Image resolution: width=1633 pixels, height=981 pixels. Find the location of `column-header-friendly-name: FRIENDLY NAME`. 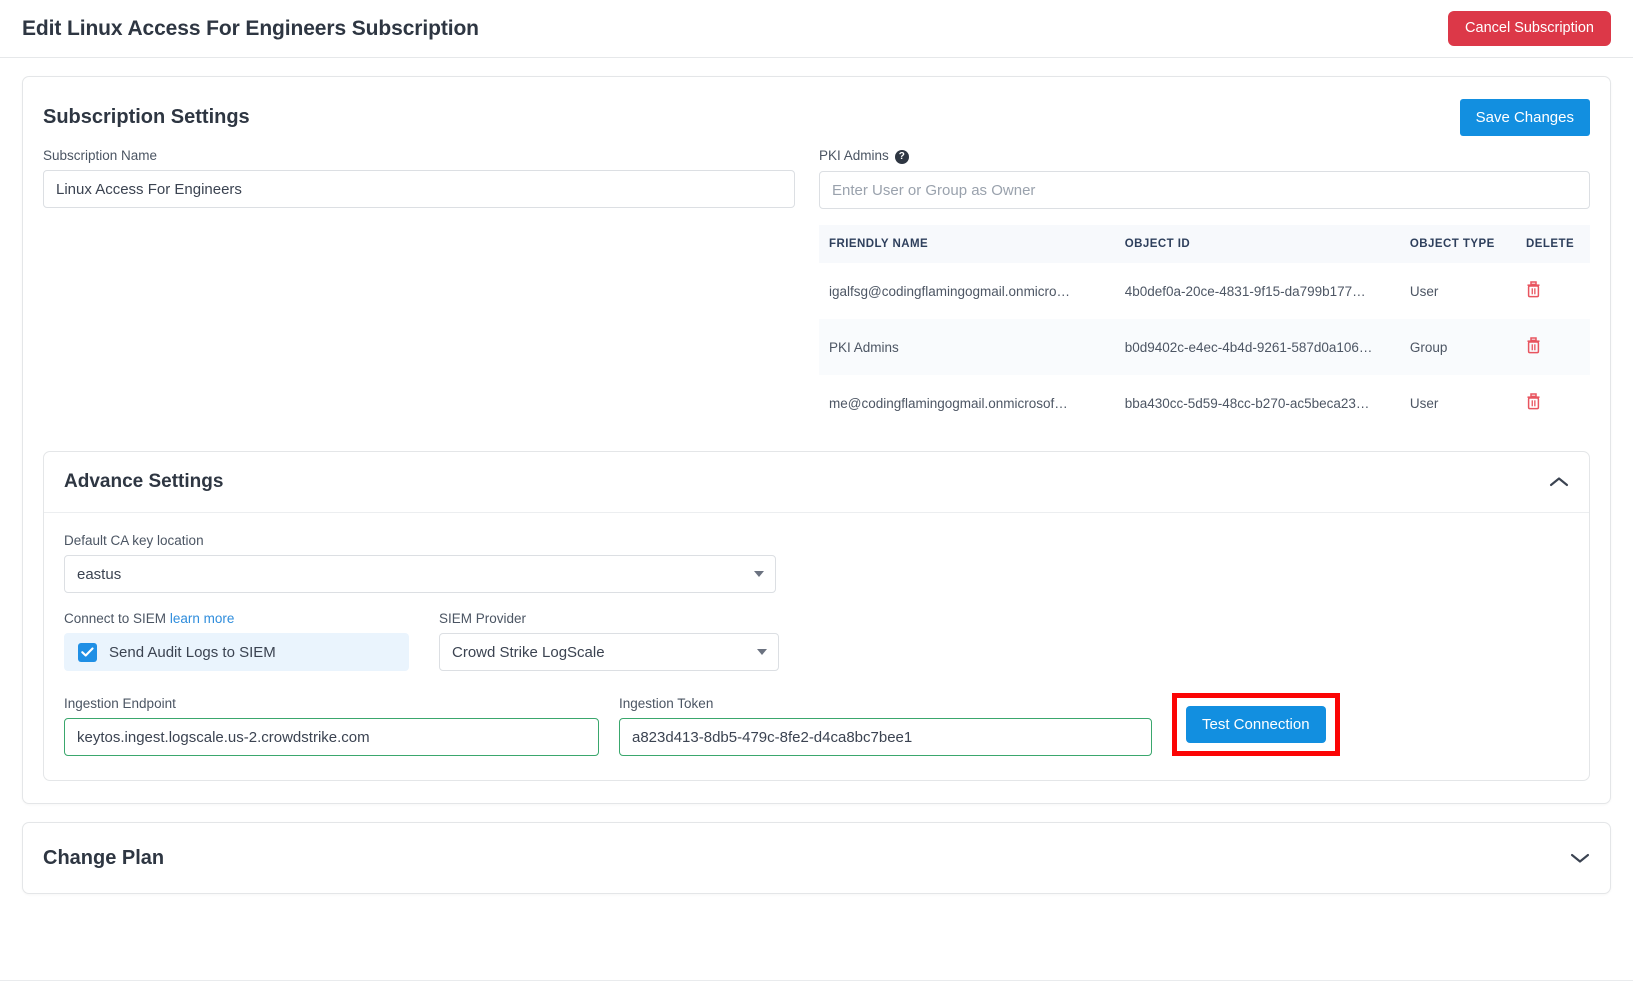

column-header-friendly-name: FRIENDLY NAME is located at coordinates (967, 244).